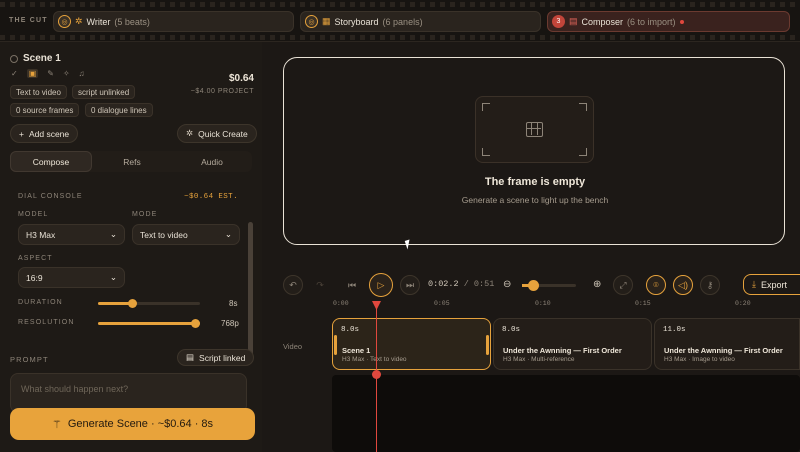 The height and width of the screenshot is (452, 800). I want to click on scene-radio-icon, so click(14, 58).